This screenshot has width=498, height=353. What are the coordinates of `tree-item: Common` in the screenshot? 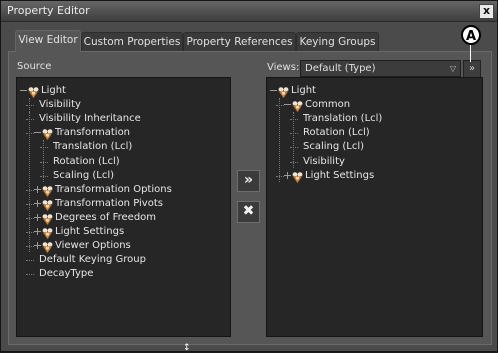 It's located at (327, 105).